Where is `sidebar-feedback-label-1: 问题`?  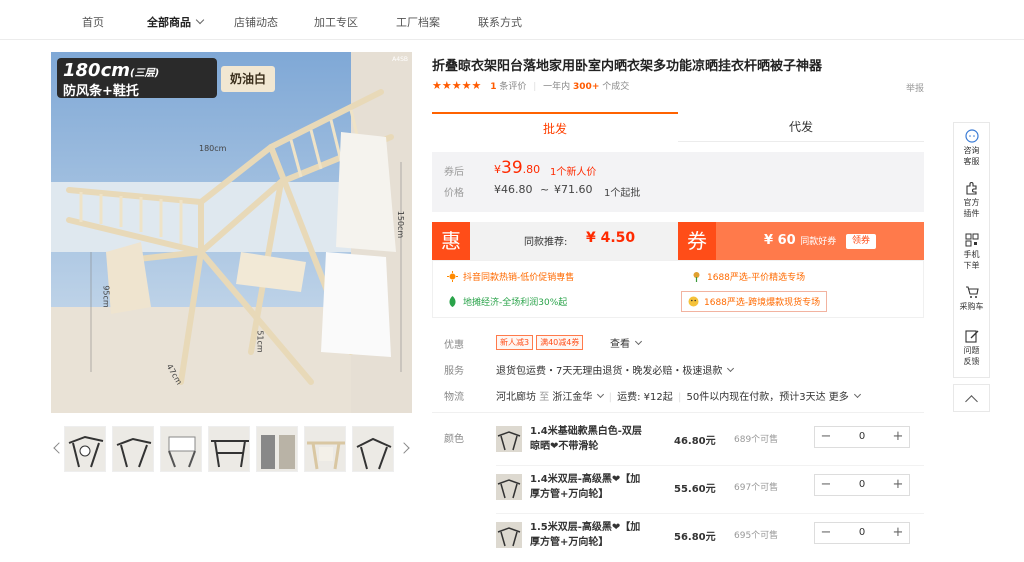 sidebar-feedback-label-1: 问题 is located at coordinates (971, 350).